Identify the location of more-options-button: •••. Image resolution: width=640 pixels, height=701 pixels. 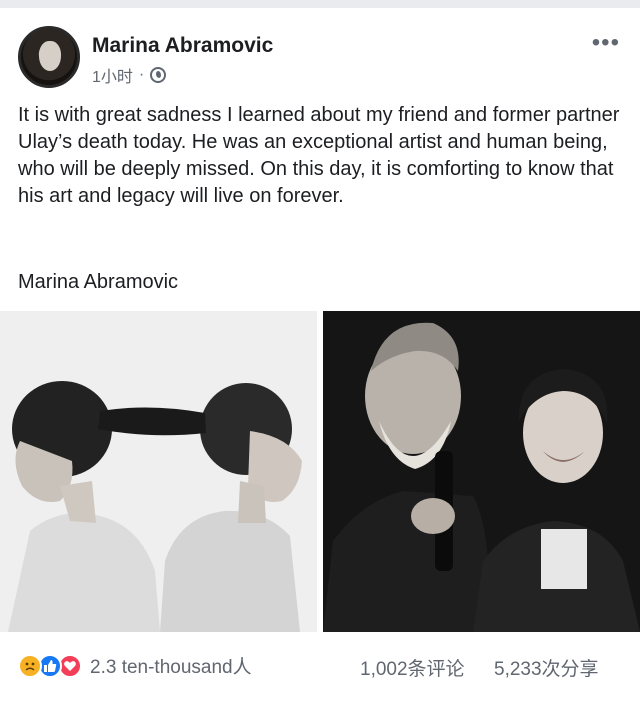
(606, 43).